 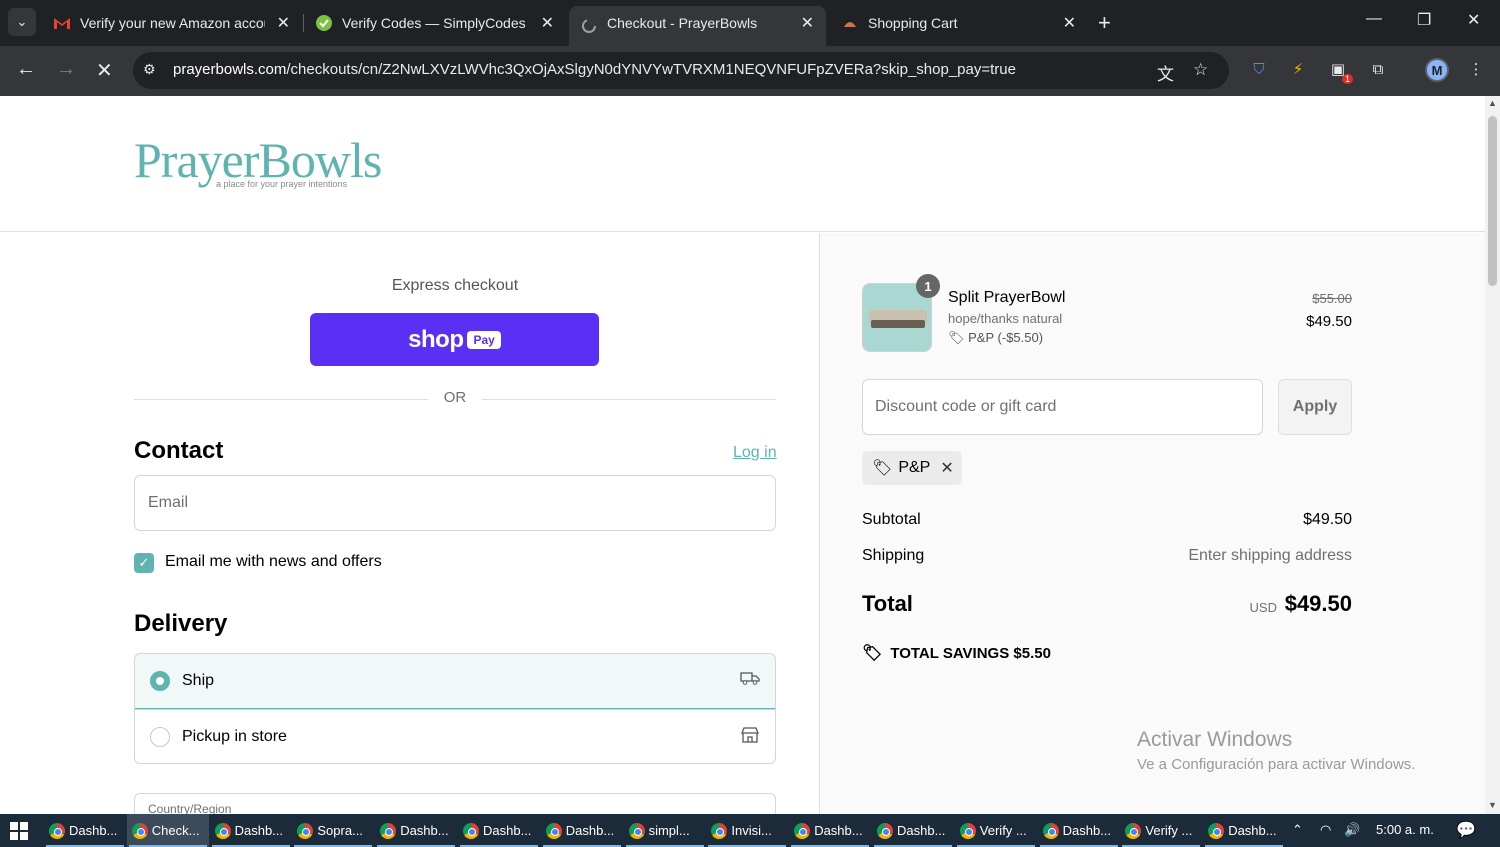 What do you see at coordinates (898, 324) in the screenshot?
I see `bowl-image-base` at bounding box center [898, 324].